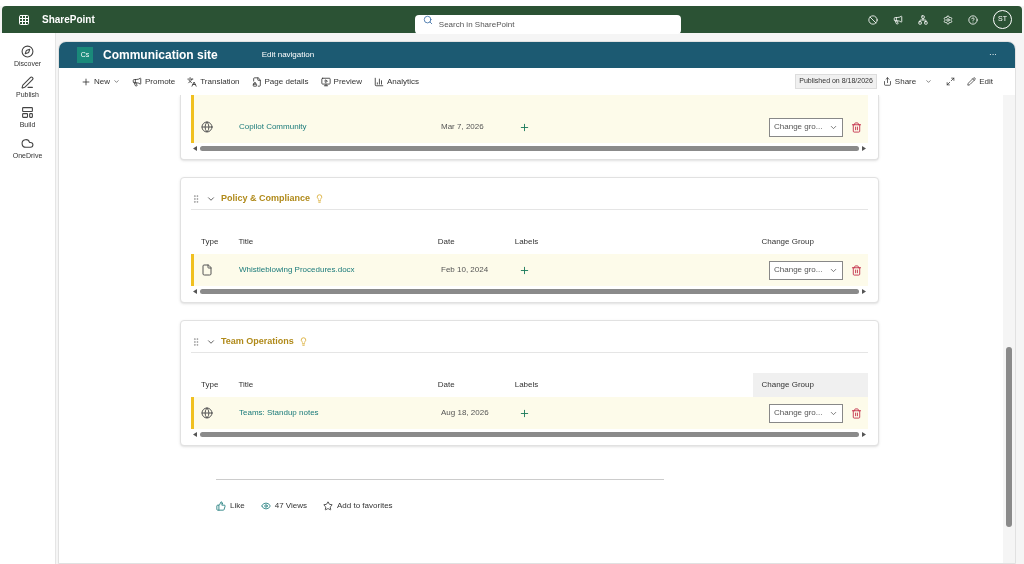 The width and height of the screenshot is (1024, 564). Describe the element at coordinates (27, 51) in the screenshot. I see `compass-icon` at that location.